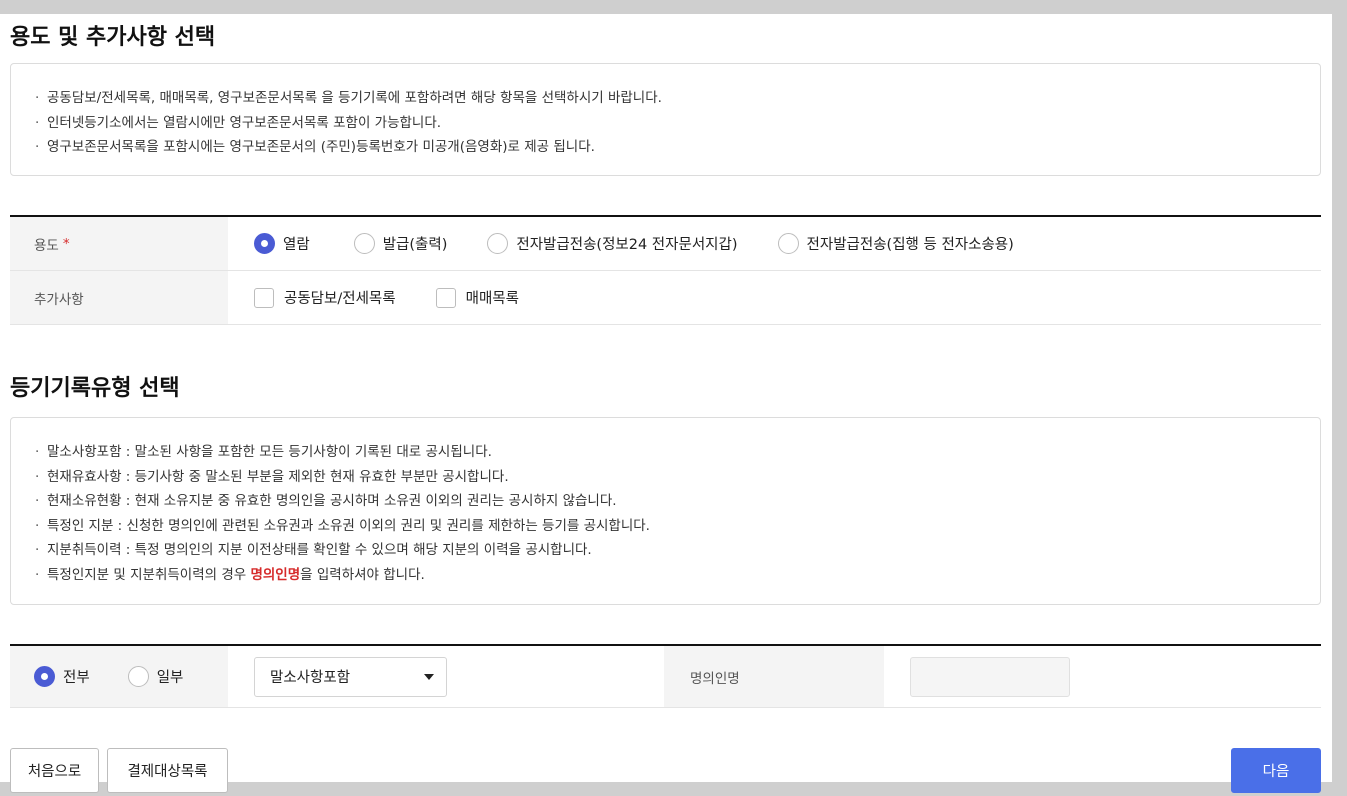  Describe the element at coordinates (46, 245) in the screenshot. I see `usage-label: 용도` at that location.